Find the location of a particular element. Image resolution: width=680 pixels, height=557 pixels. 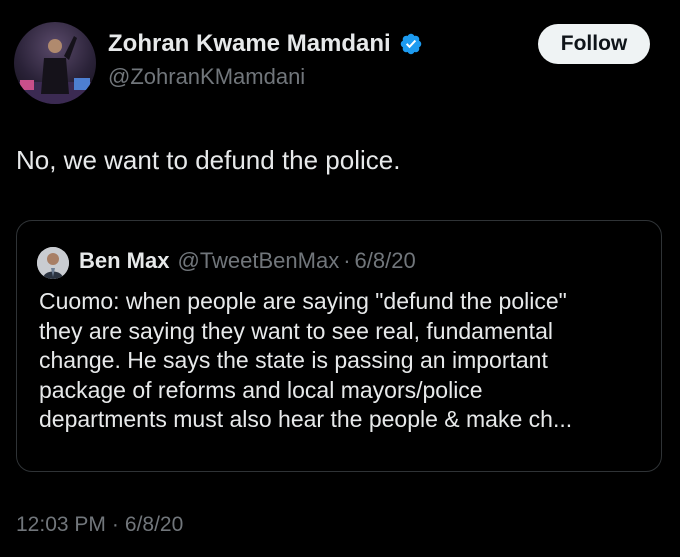

tweet-timestamp: 12:03 PM · 6/8/20 is located at coordinates (99, 525).